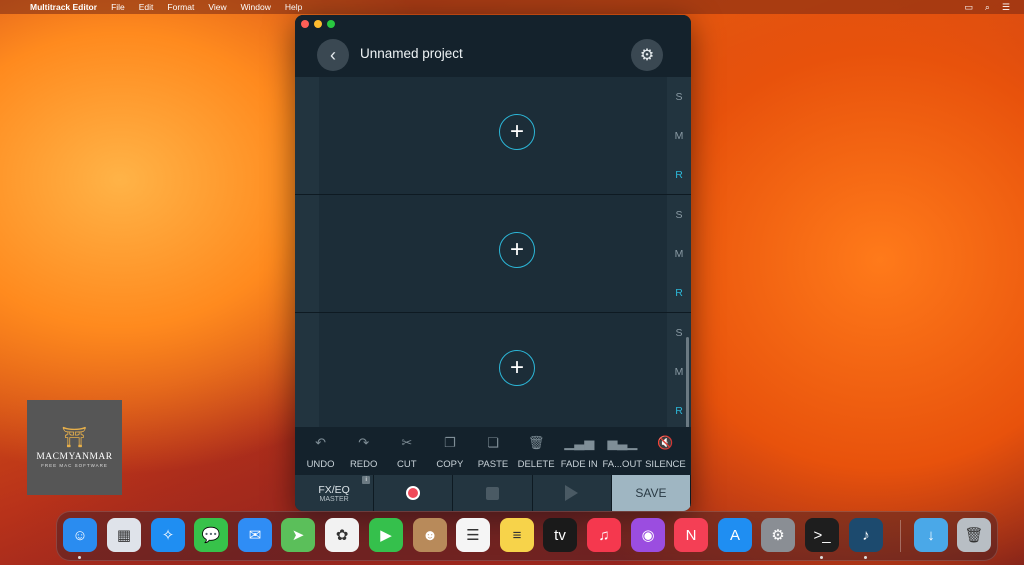 This screenshot has width=1024, height=565. What do you see at coordinates (822, 535) in the screenshot?
I see `terminal-icon: >_` at bounding box center [822, 535].